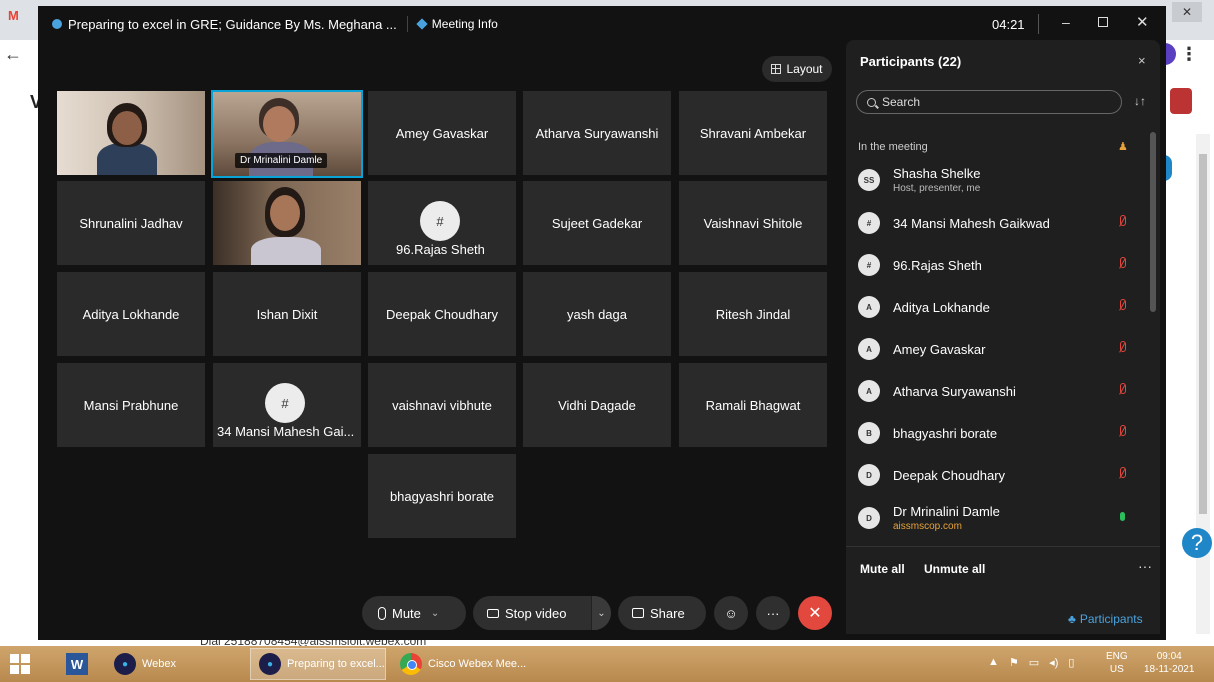 This screenshot has width=1214, height=682. What do you see at coordinates (893, 147) in the screenshot?
I see `section-heading: In the meeting` at bounding box center [893, 147].